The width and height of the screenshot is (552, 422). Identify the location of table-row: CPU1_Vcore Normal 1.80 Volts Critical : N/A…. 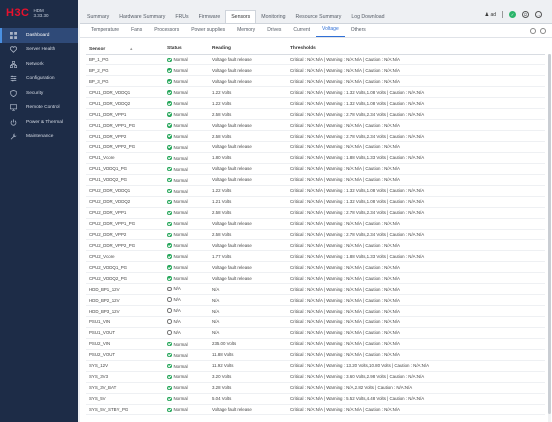
(315, 158).